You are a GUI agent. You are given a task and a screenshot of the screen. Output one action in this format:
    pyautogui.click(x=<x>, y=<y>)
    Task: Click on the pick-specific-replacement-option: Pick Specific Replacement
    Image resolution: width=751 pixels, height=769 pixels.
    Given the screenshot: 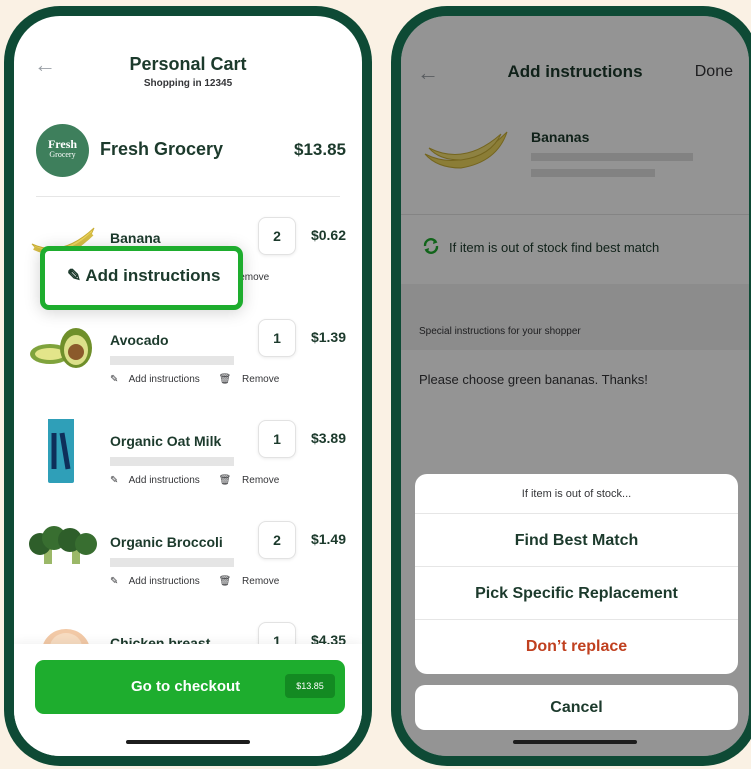 What is the action you would take?
    pyautogui.click(x=576, y=593)
    